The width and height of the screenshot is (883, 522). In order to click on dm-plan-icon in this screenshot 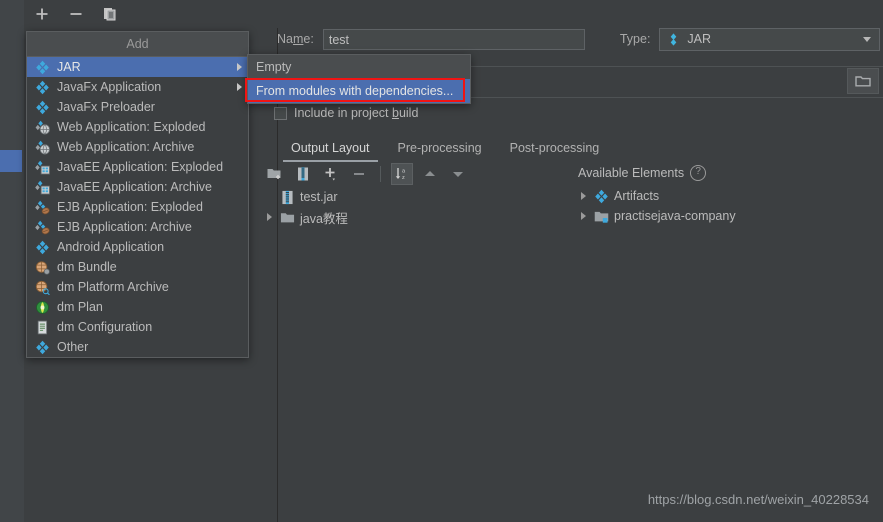, I will do `click(42, 307)`.